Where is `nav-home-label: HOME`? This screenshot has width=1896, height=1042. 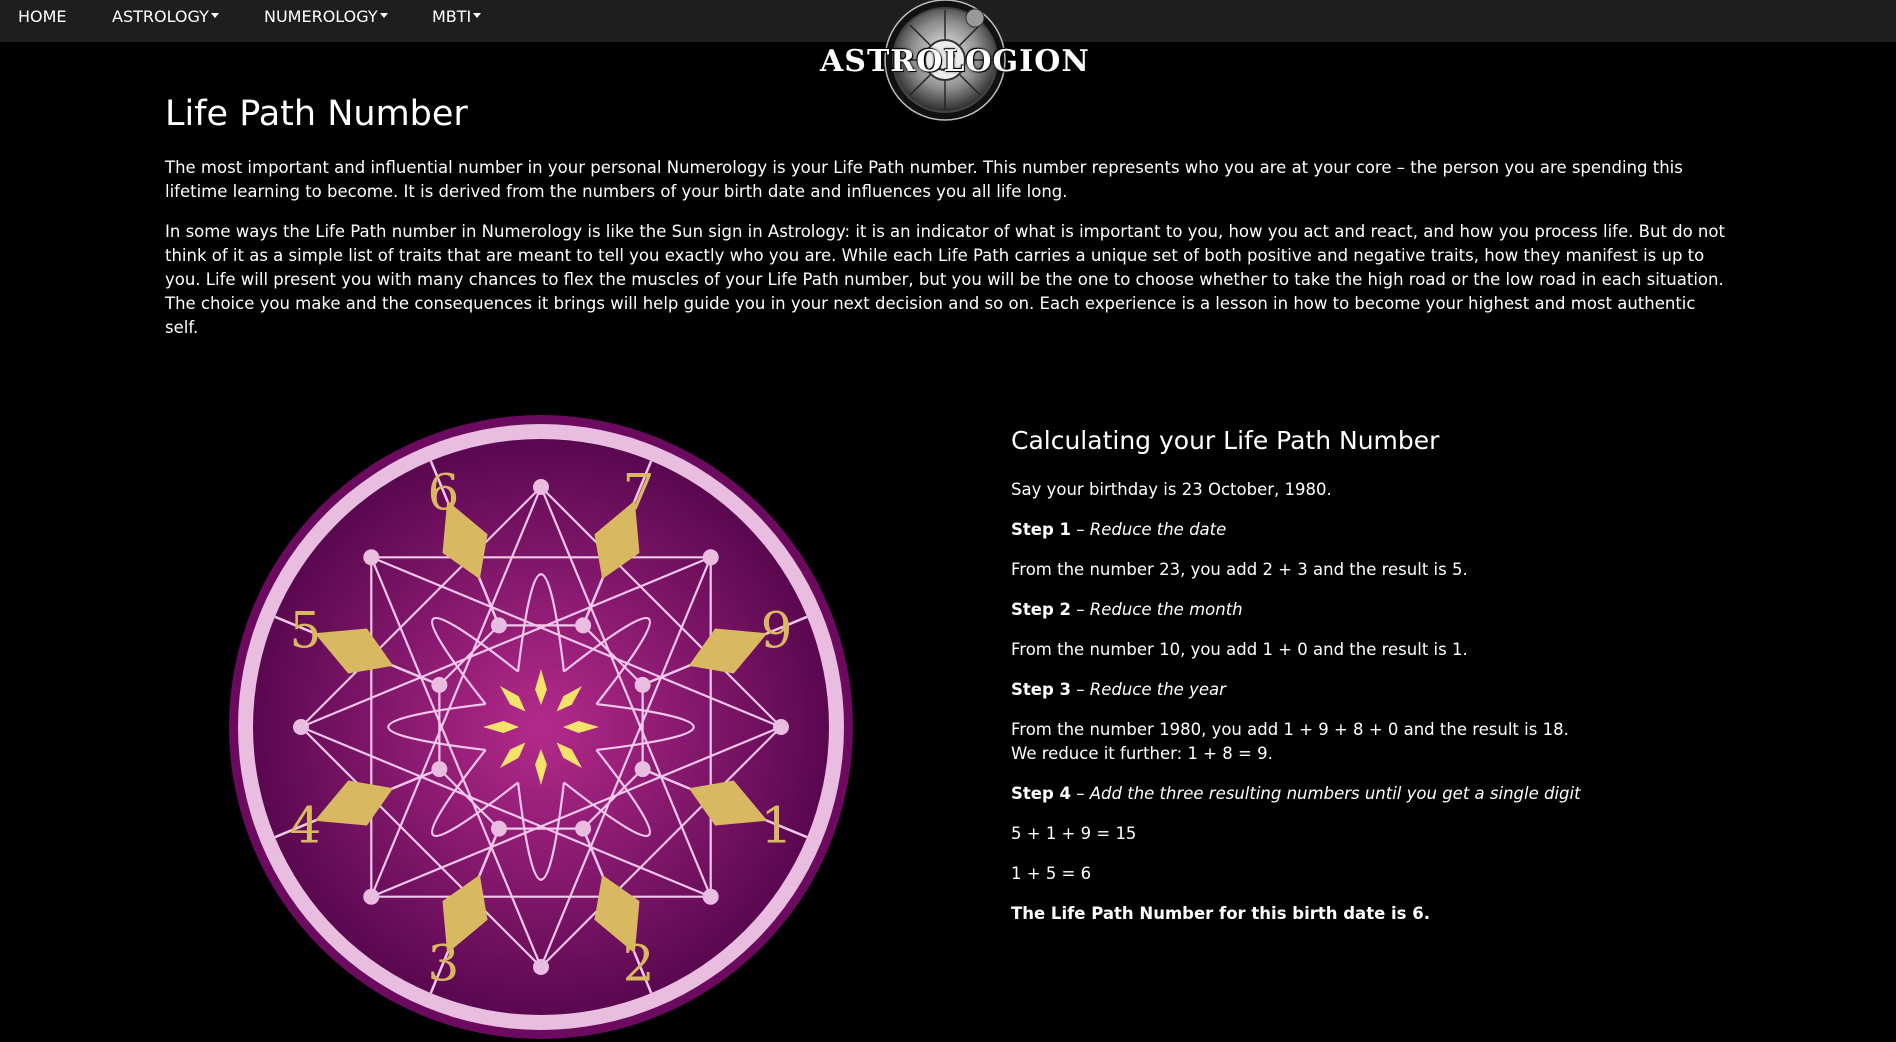 nav-home-label: HOME is located at coordinates (42, 16).